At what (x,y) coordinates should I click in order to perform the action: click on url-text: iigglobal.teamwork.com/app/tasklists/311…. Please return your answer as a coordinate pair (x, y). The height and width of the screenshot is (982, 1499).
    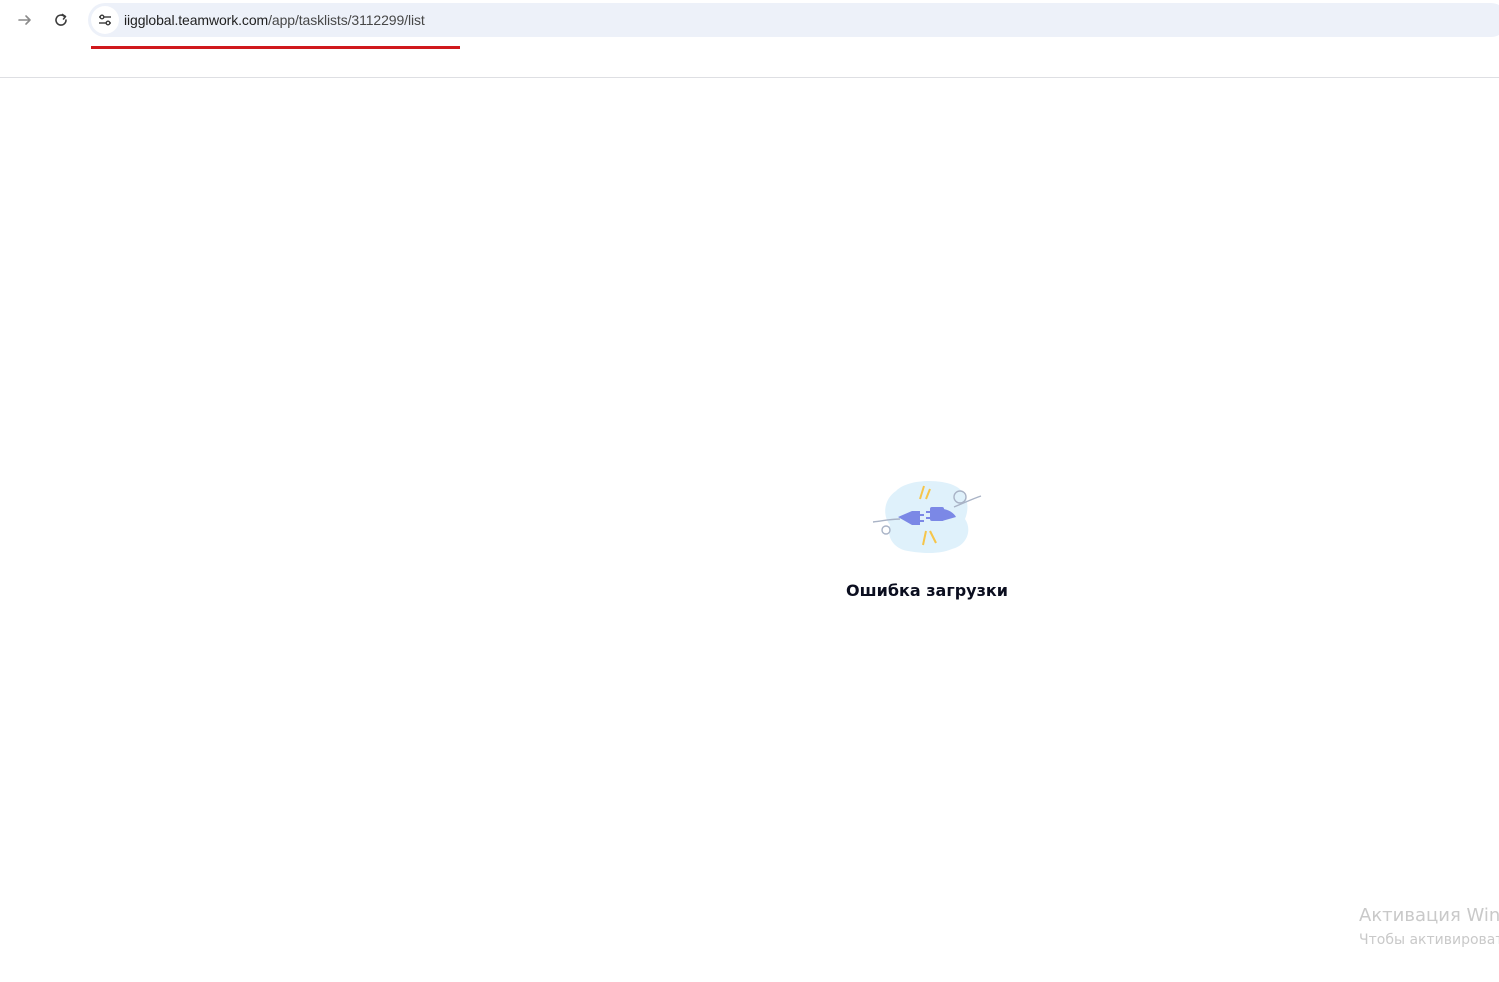
    Looking at the image, I should click on (274, 20).